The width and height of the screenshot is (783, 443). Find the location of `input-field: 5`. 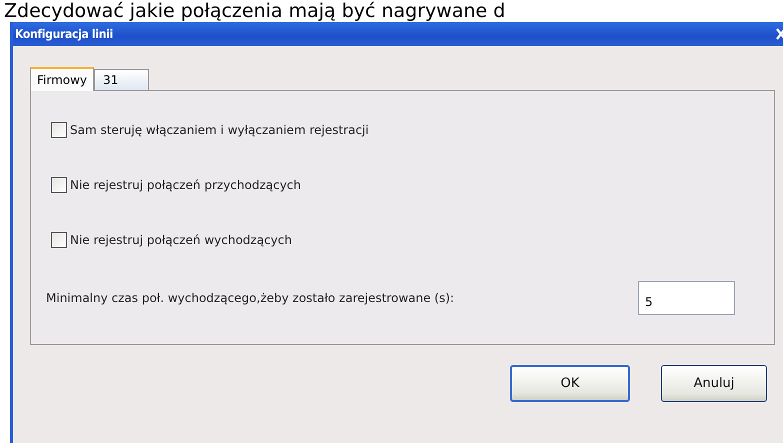

input-field: 5 is located at coordinates (686, 298).